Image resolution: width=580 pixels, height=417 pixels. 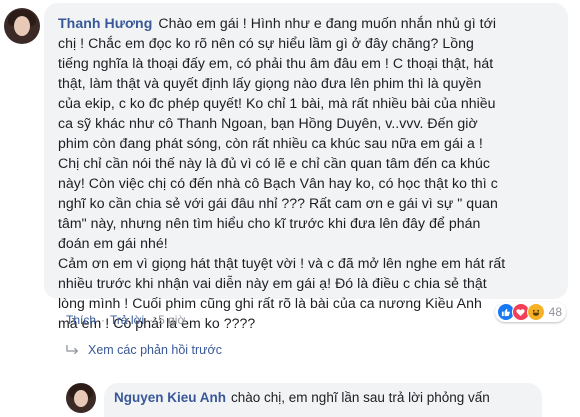 I want to click on reaction-count: 48, so click(x=555, y=312).